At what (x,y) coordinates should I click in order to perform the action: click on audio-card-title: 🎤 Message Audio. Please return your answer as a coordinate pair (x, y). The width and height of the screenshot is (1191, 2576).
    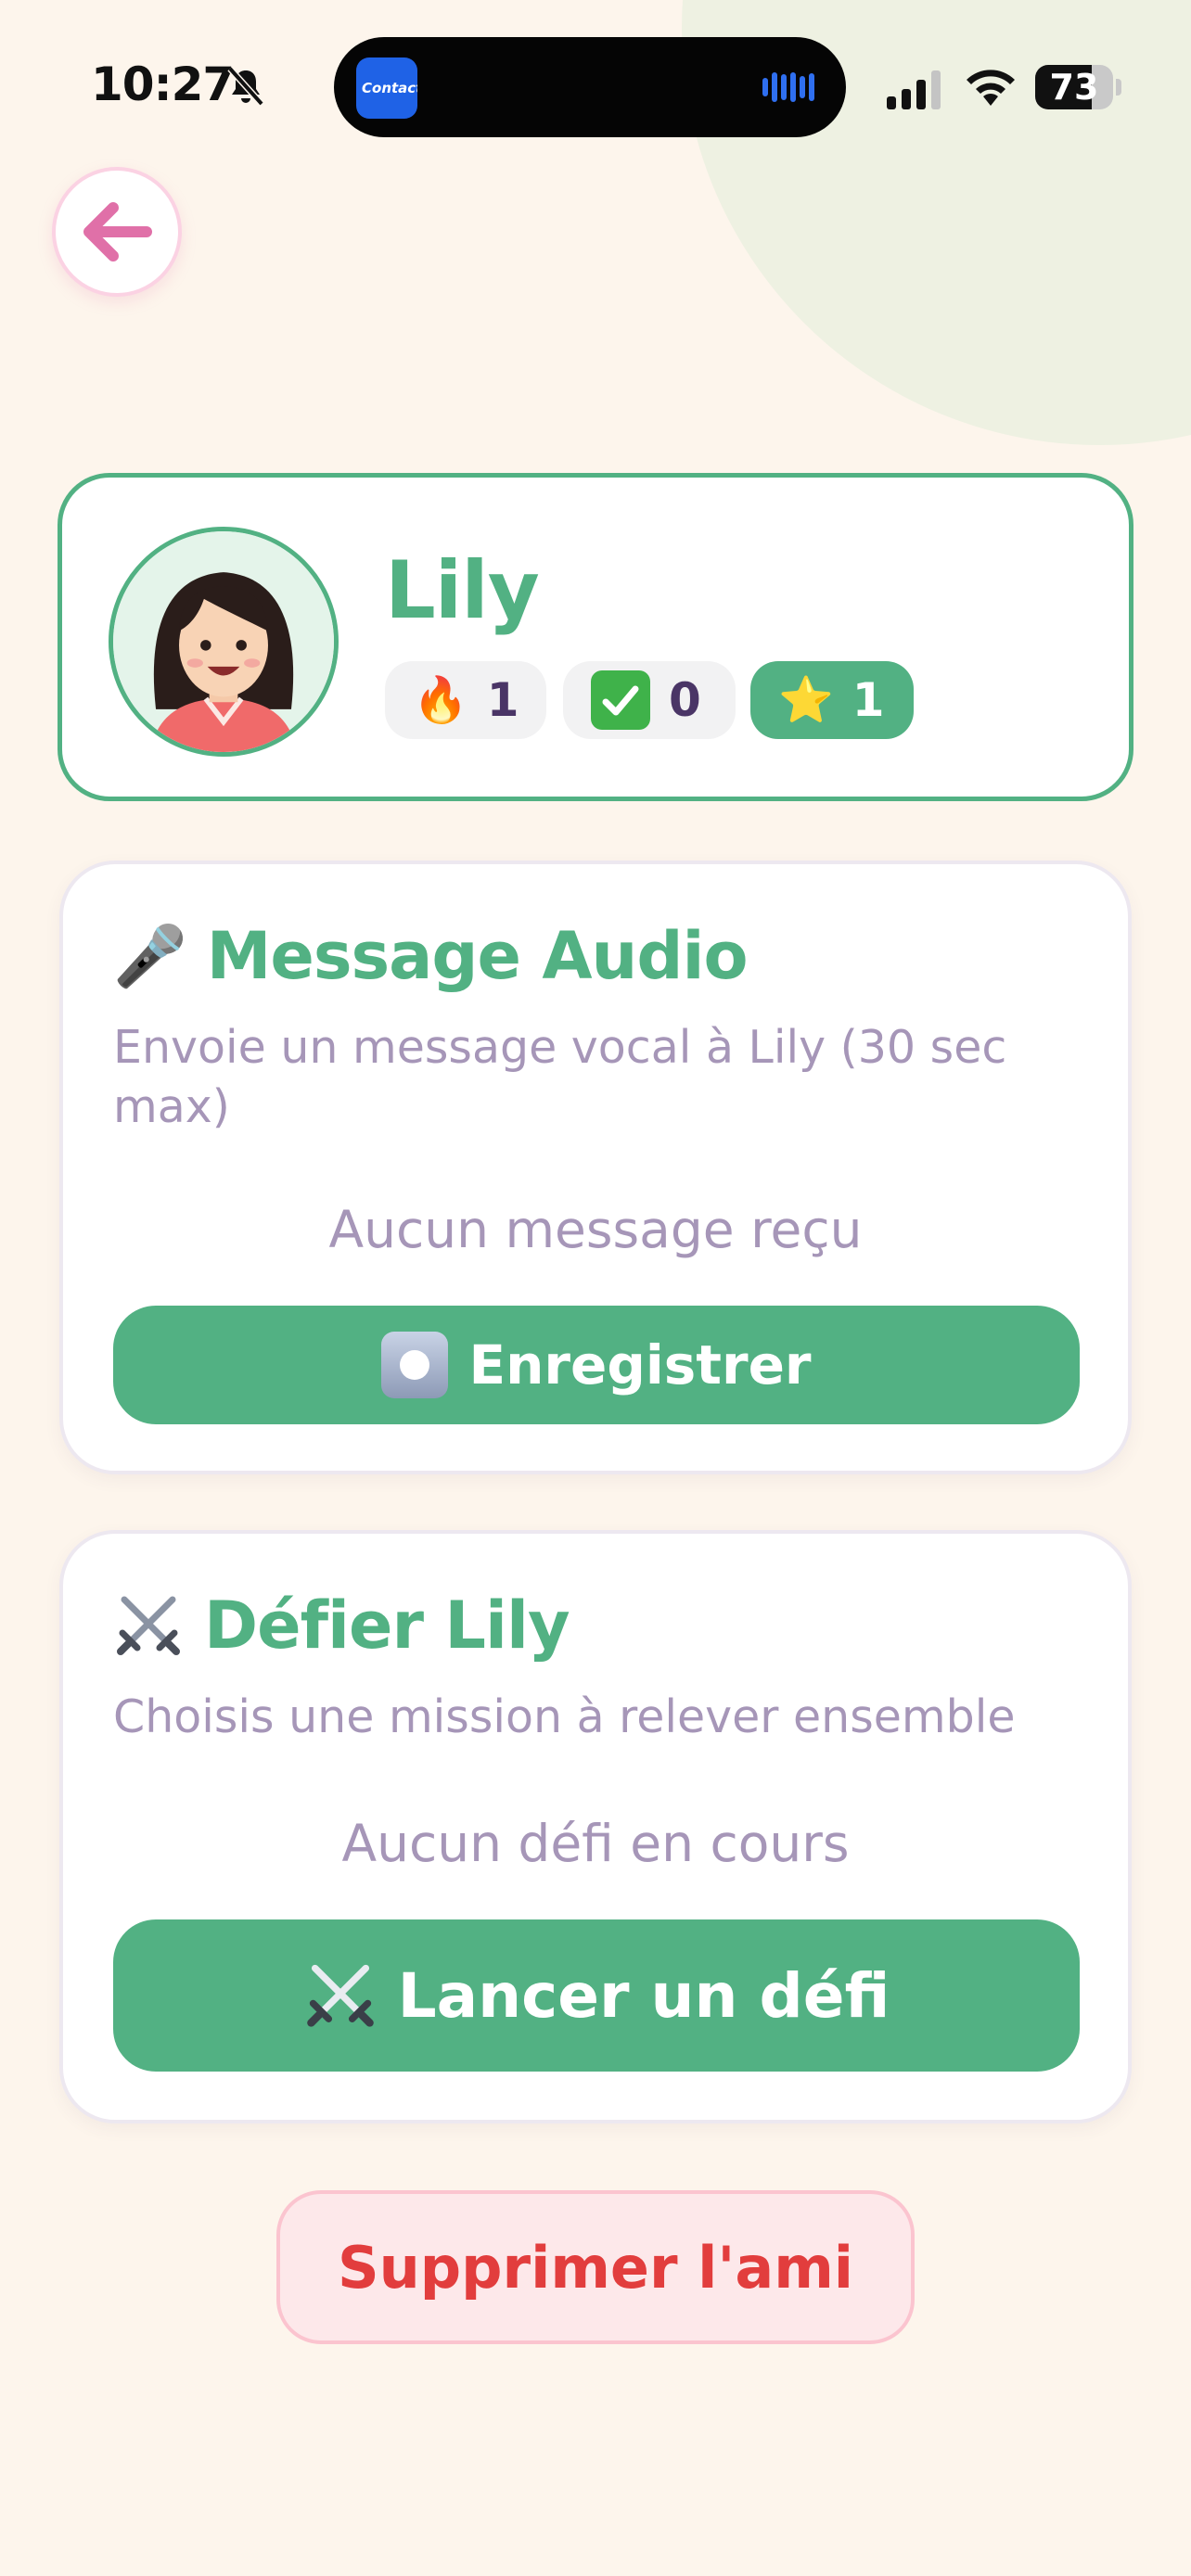
    Looking at the image, I should click on (431, 956).